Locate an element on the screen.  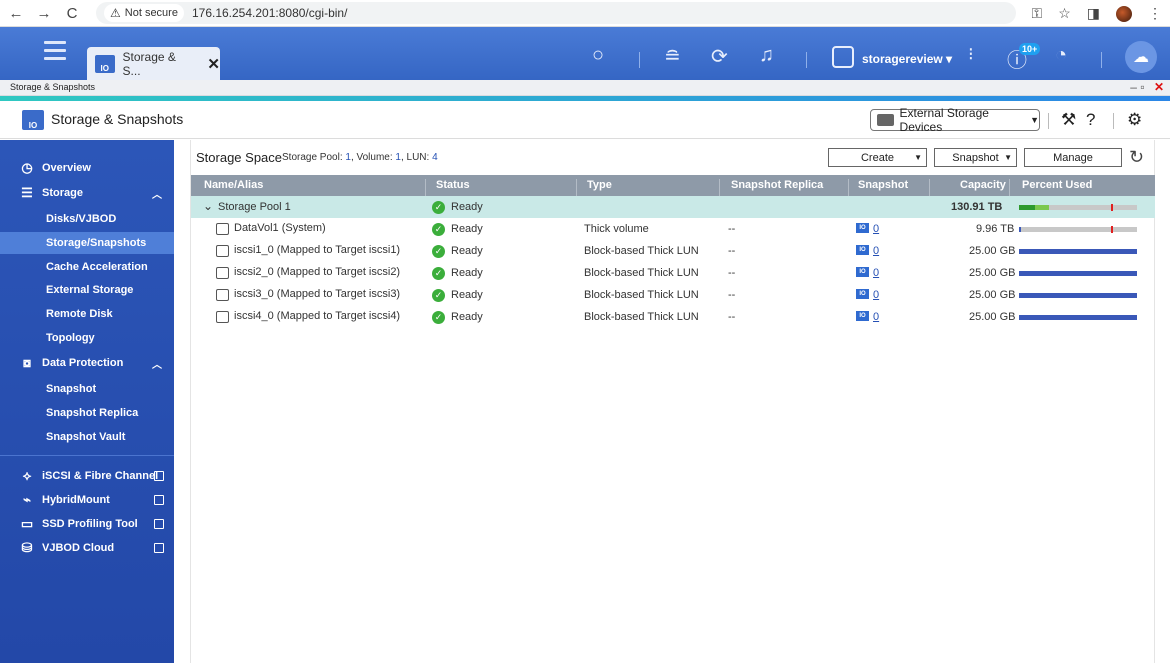
sidebar-item-label: Data Protection is located at coordinates (83, 363).